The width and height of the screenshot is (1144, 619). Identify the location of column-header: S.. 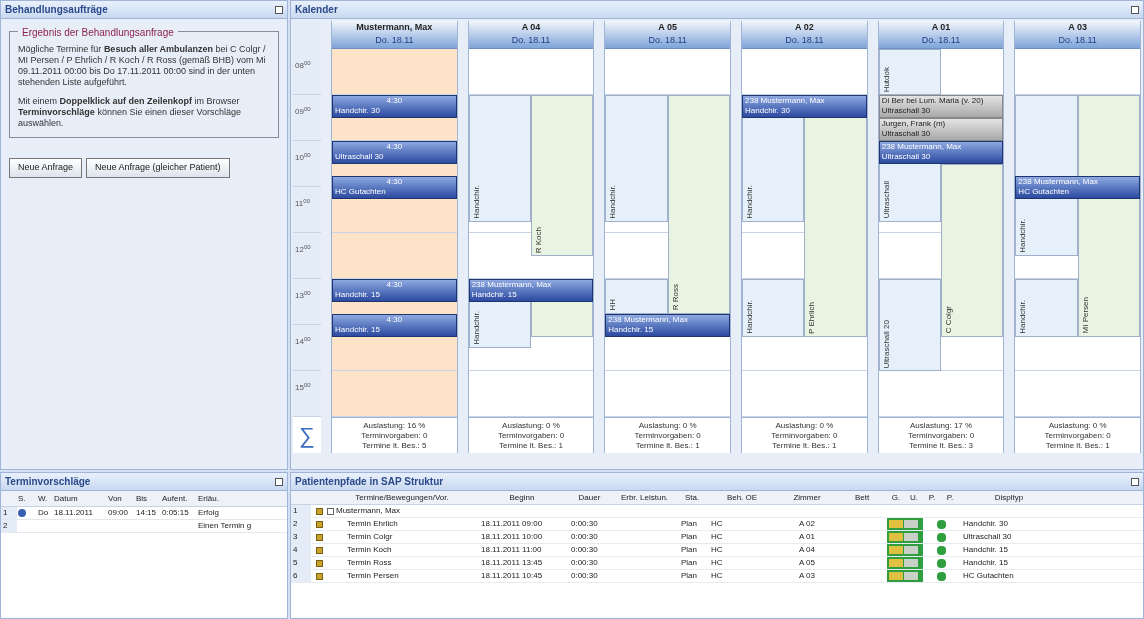
(27, 498).